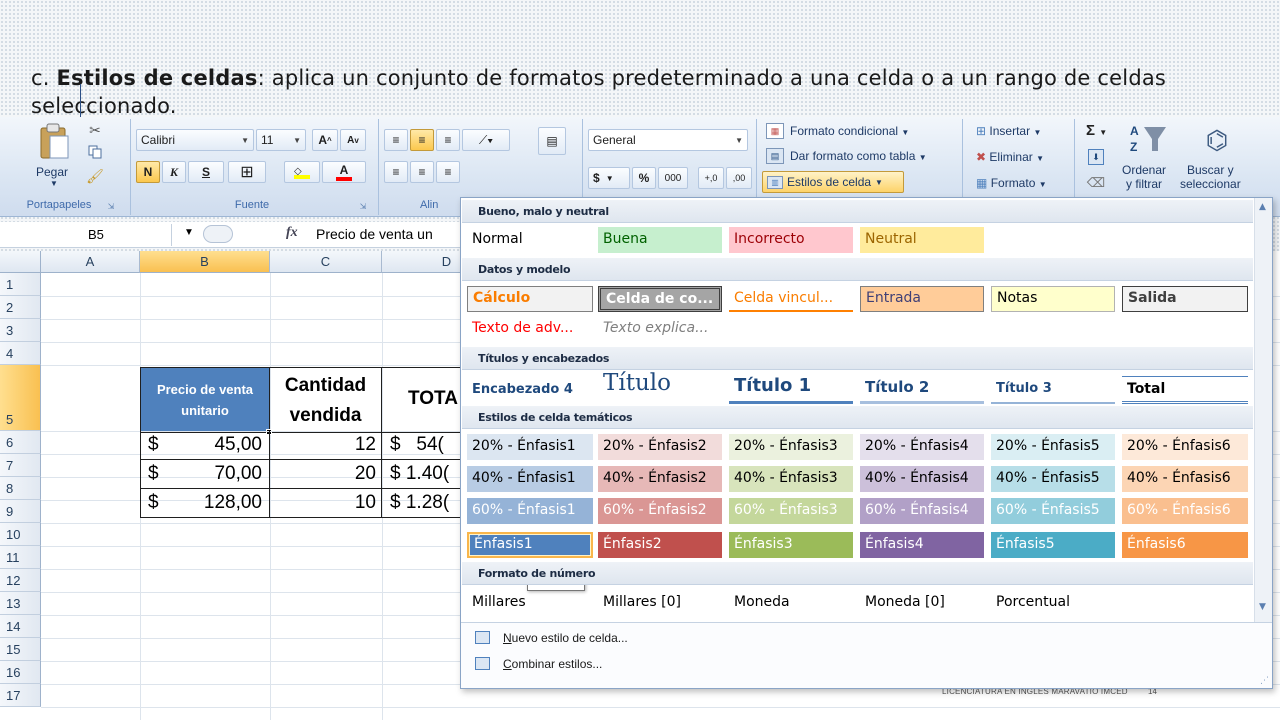 The width and height of the screenshot is (1280, 720). What do you see at coordinates (54, 141) in the screenshot?
I see `paste-icon` at bounding box center [54, 141].